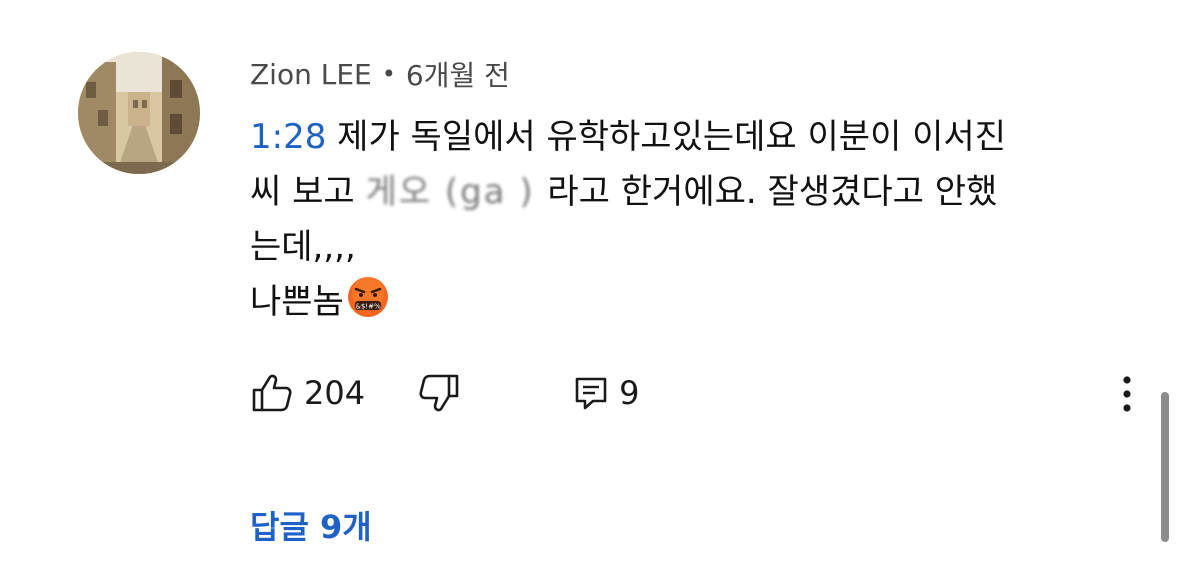 This screenshot has width=1185, height=574. I want to click on avatar-photo, so click(139, 113).